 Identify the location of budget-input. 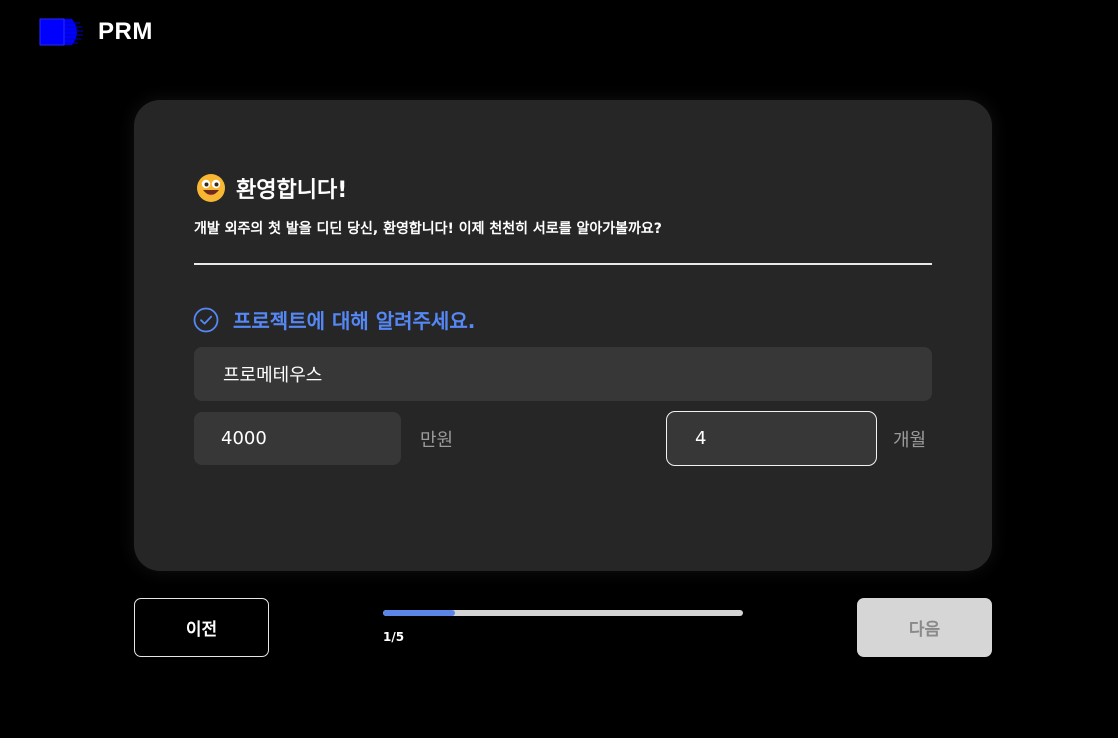
(297, 438).